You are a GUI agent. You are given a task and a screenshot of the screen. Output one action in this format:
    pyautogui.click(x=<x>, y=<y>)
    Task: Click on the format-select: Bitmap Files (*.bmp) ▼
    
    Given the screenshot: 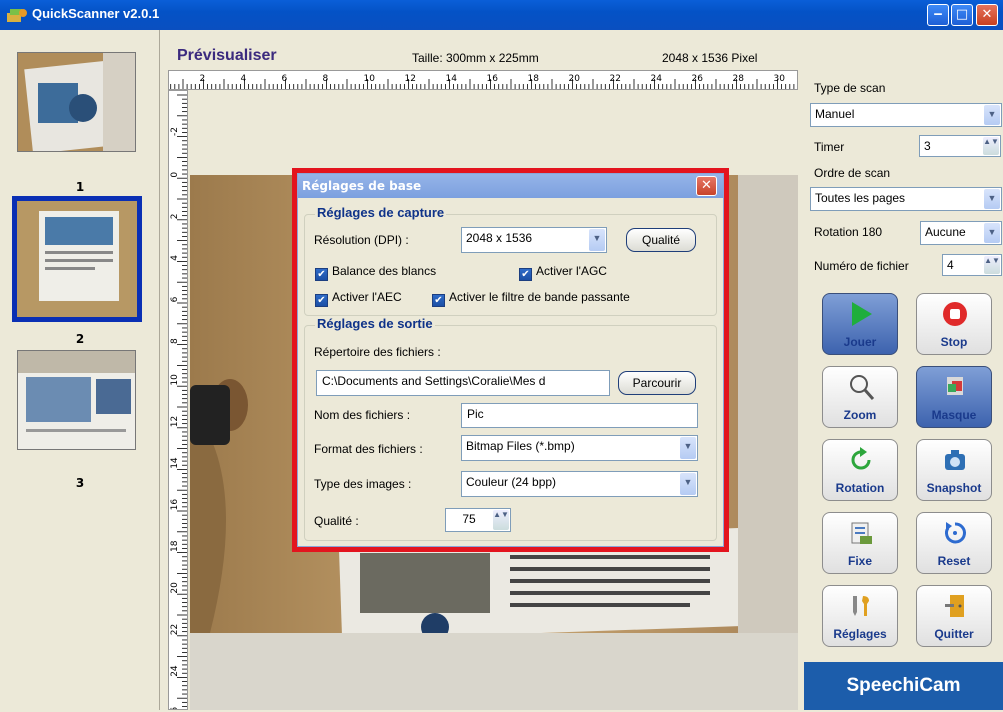 What is the action you would take?
    pyautogui.click(x=579, y=448)
    